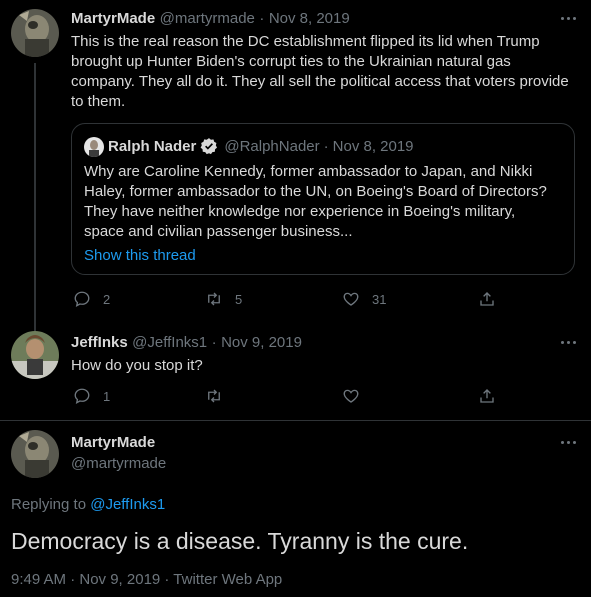 The height and width of the screenshot is (597, 591). Describe the element at coordinates (94, 147) in the screenshot. I see `avatar-ralph-nader` at that location.